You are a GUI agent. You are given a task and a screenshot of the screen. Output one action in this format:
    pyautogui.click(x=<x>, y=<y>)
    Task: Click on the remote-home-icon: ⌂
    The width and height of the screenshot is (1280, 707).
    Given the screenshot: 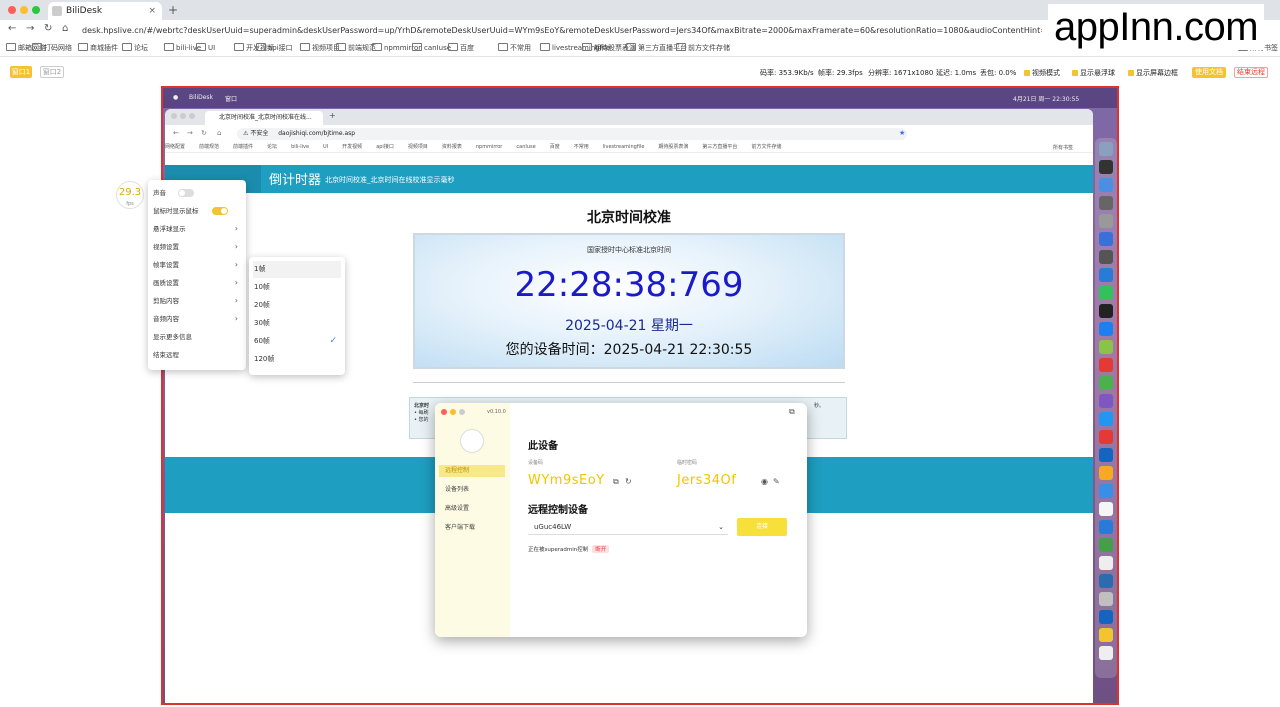 What is the action you would take?
    pyautogui.click(x=219, y=133)
    